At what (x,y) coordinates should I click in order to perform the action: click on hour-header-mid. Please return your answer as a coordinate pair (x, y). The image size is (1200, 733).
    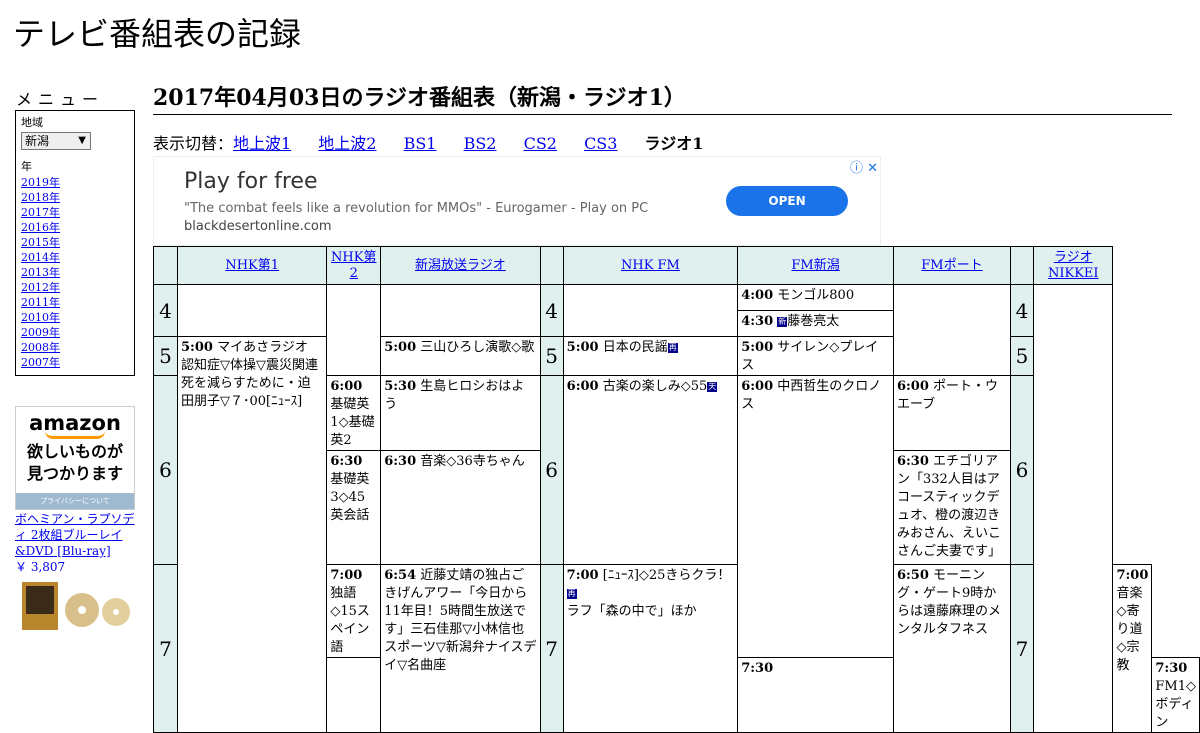
    Looking at the image, I should click on (551, 265).